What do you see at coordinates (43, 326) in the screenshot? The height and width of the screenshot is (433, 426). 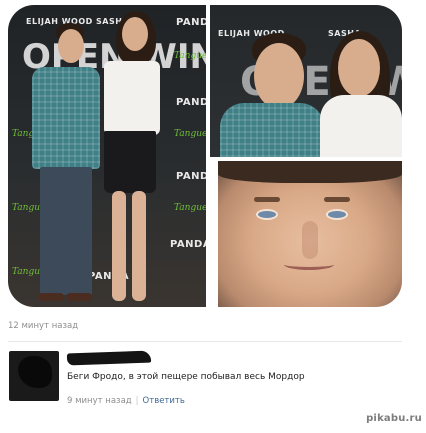 I see `post-timestamp: 12 минут назад` at bounding box center [43, 326].